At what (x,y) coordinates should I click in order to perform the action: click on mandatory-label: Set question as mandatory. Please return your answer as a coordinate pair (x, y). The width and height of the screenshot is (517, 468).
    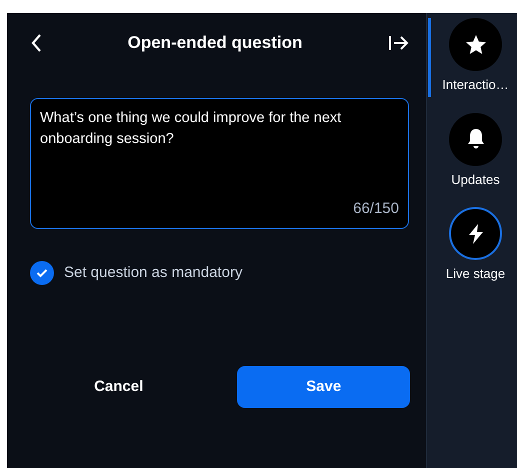
    Looking at the image, I should click on (153, 272).